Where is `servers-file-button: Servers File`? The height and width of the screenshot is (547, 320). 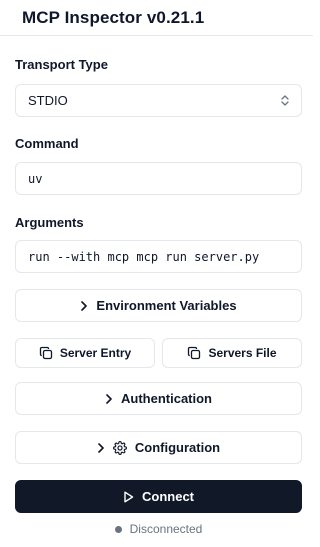 servers-file-button: Servers File is located at coordinates (232, 353).